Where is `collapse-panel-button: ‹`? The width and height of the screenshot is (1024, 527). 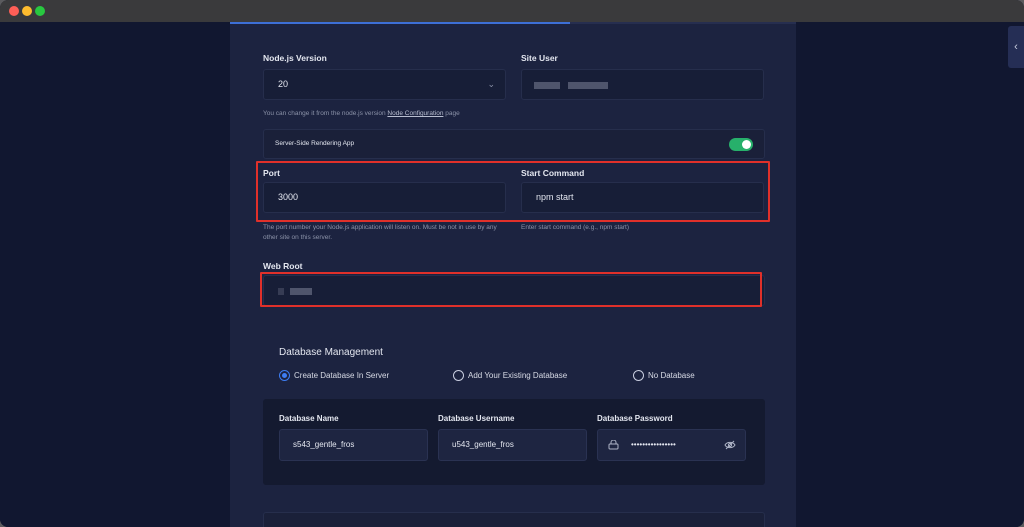 collapse-panel-button: ‹ is located at coordinates (1016, 47).